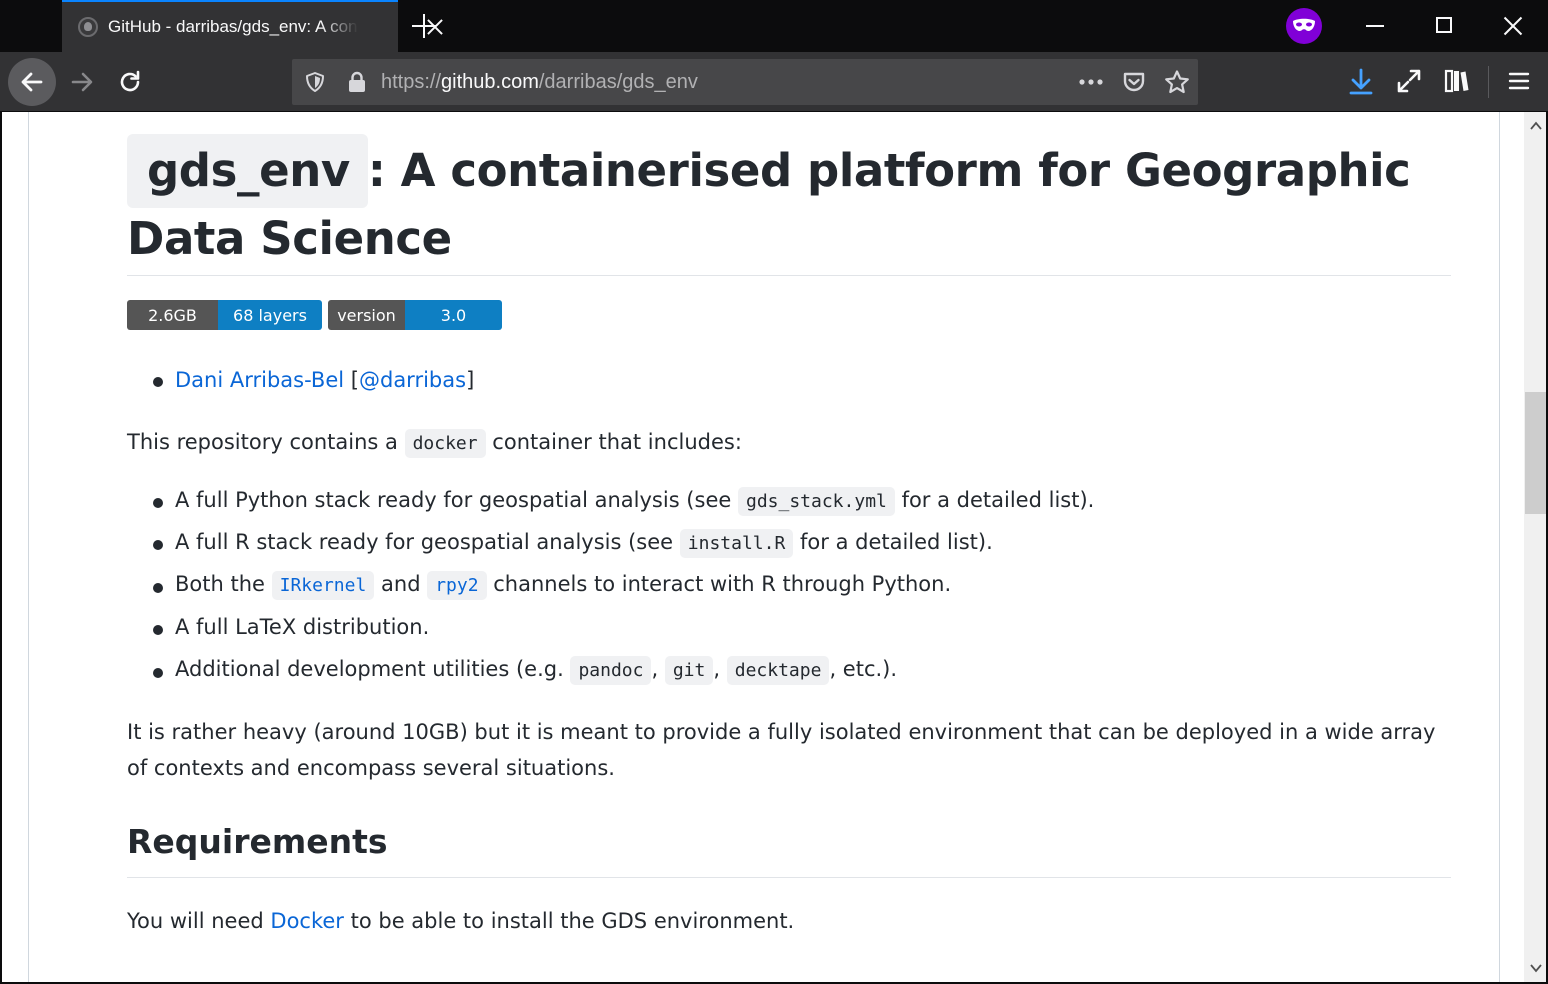  Describe the element at coordinates (424, 26) in the screenshot. I see `new-tab-plus-icon` at that location.